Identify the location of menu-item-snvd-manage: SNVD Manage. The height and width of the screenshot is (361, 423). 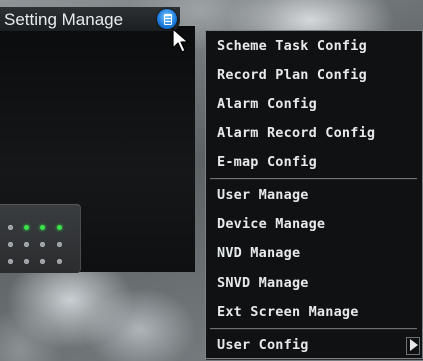
(314, 283).